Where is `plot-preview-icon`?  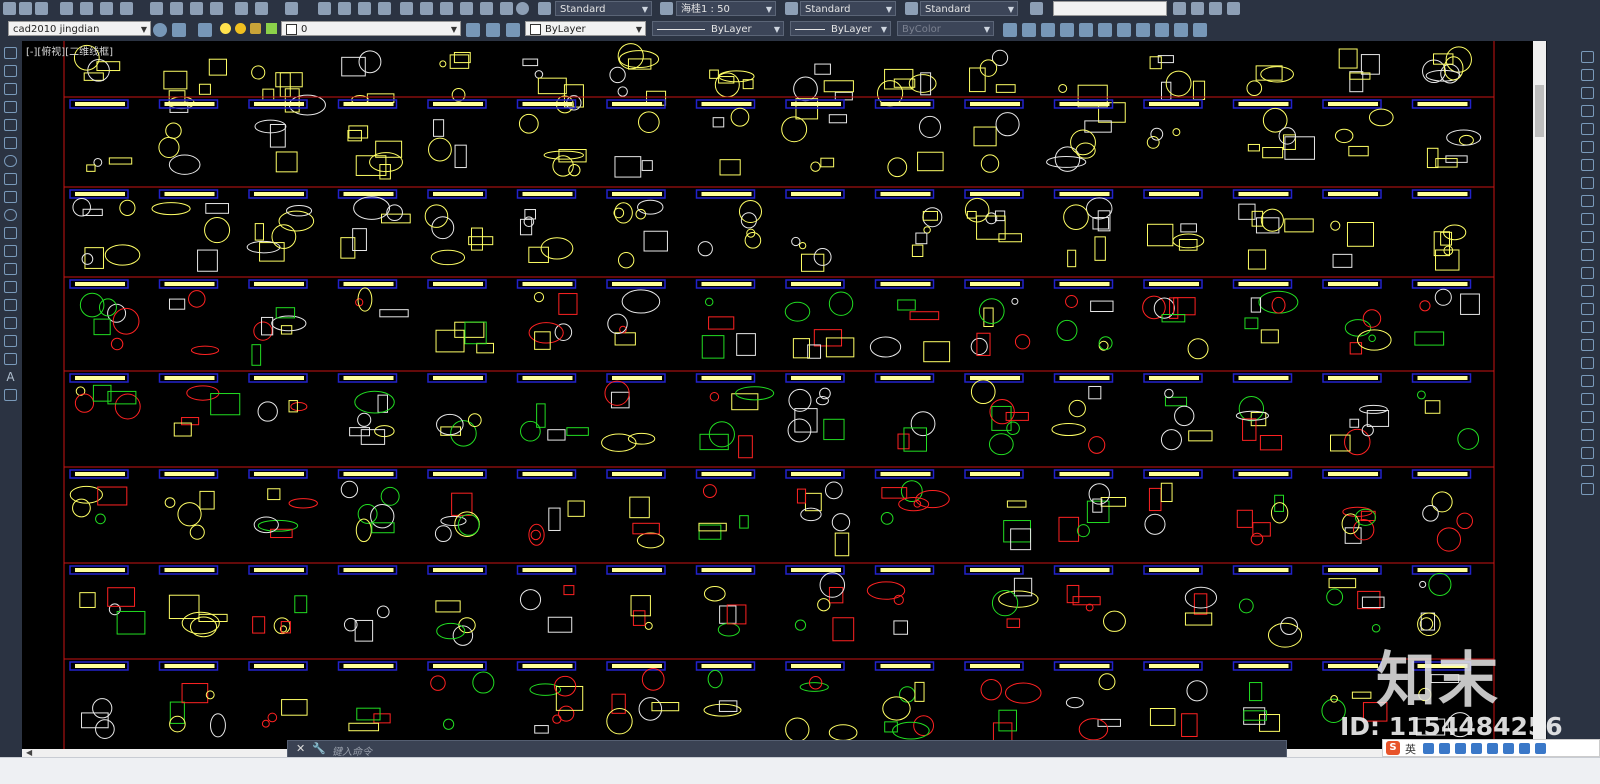
plot-preview-icon is located at coordinates (86, 8).